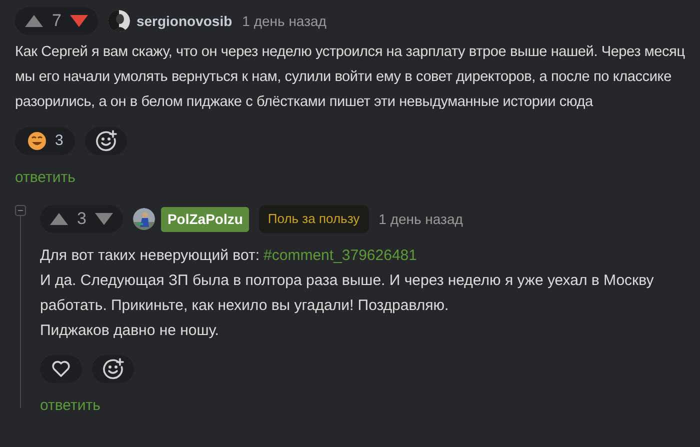 This screenshot has width=700, height=447. What do you see at coordinates (205, 219) in the screenshot?
I see `username-link: PolZaPolzu` at bounding box center [205, 219].